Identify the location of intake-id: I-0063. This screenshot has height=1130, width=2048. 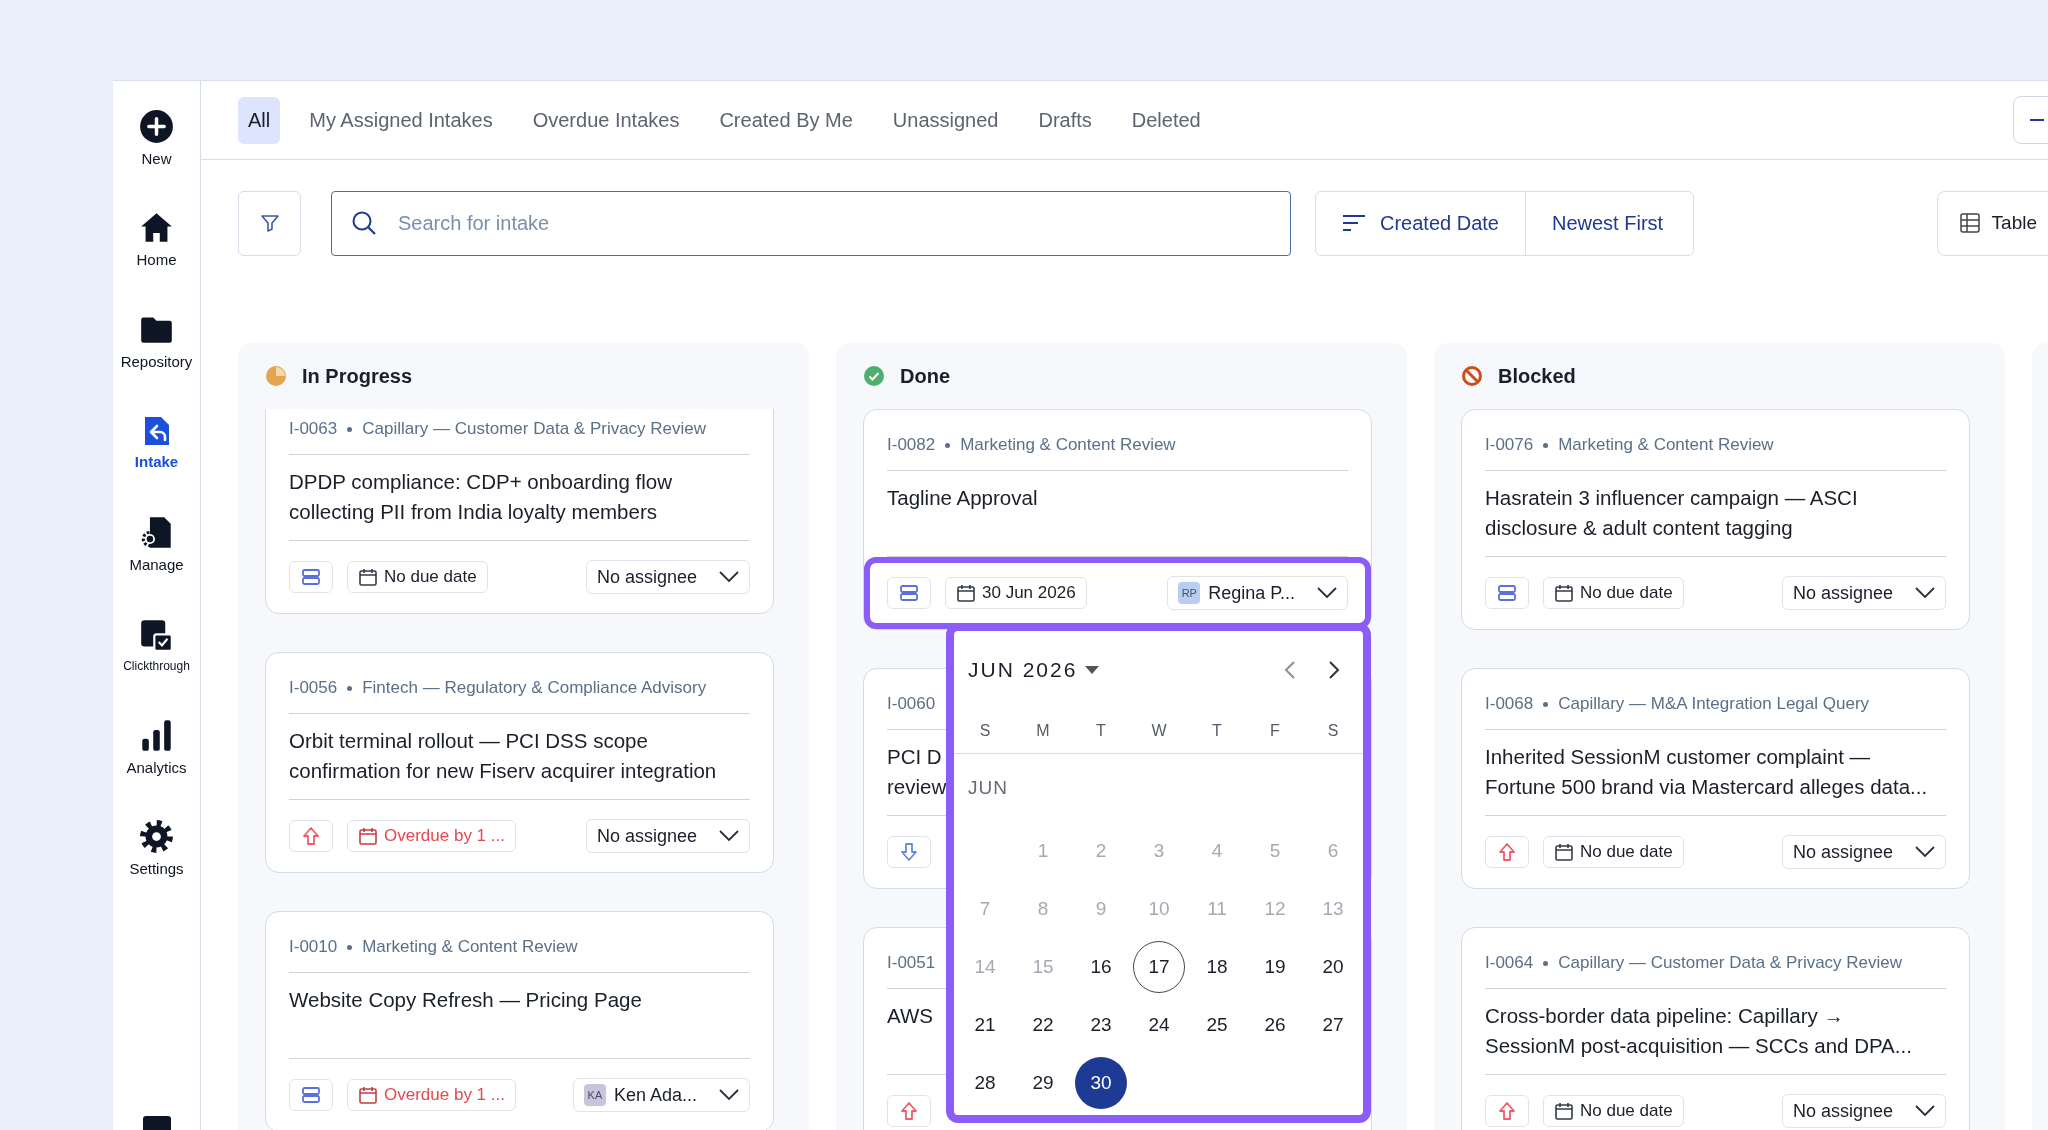
(313, 429).